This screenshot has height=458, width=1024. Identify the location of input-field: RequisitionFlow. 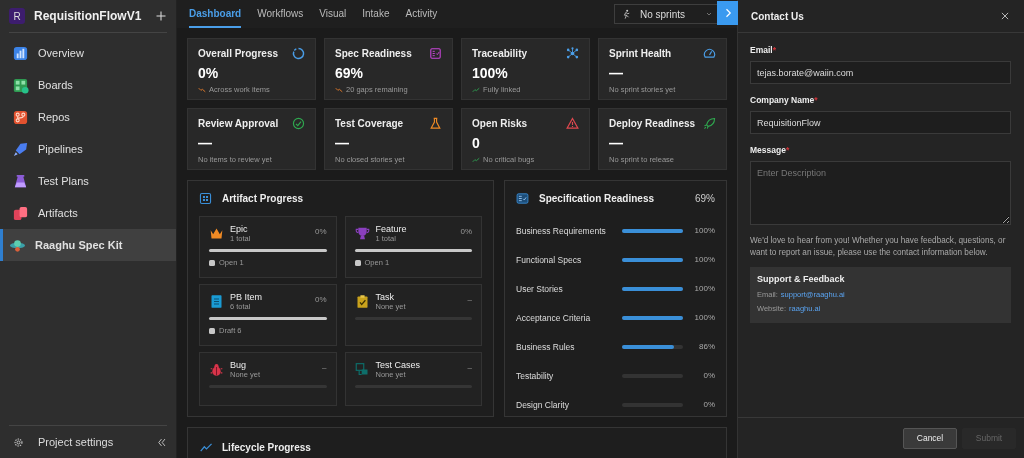
(880, 122).